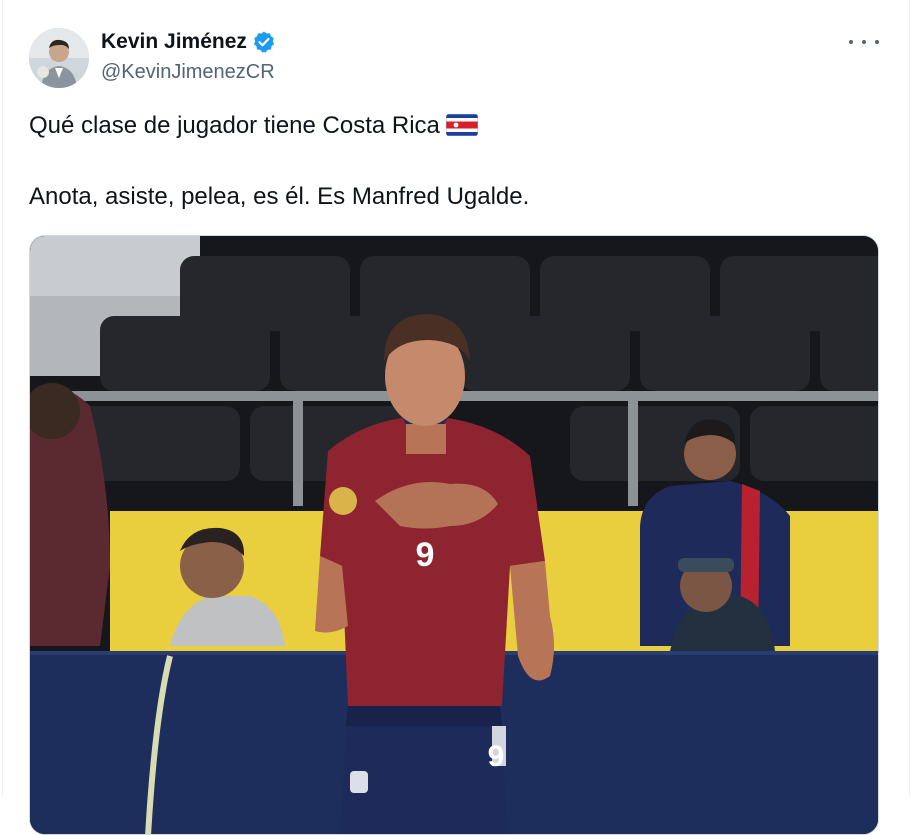  What do you see at coordinates (496, 756) in the screenshot?
I see `shorts-number: 9` at bounding box center [496, 756].